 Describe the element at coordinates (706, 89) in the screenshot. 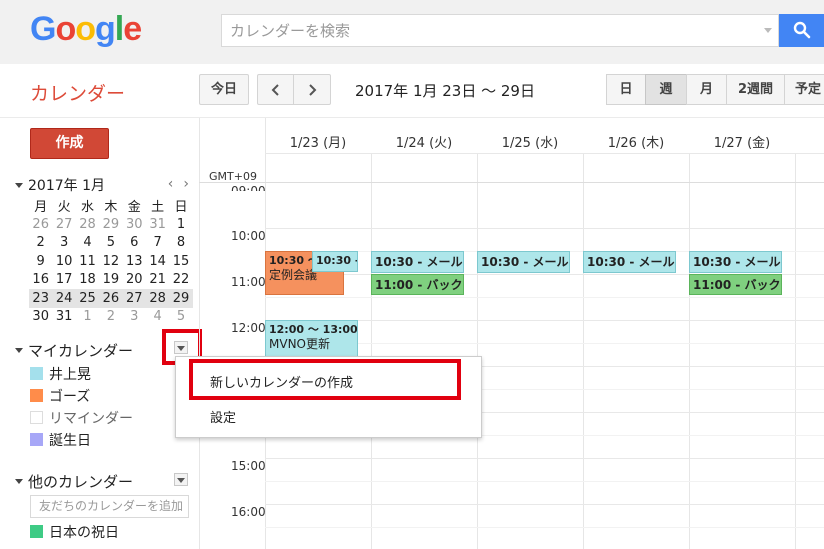

I see `view-month-button: 月` at that location.